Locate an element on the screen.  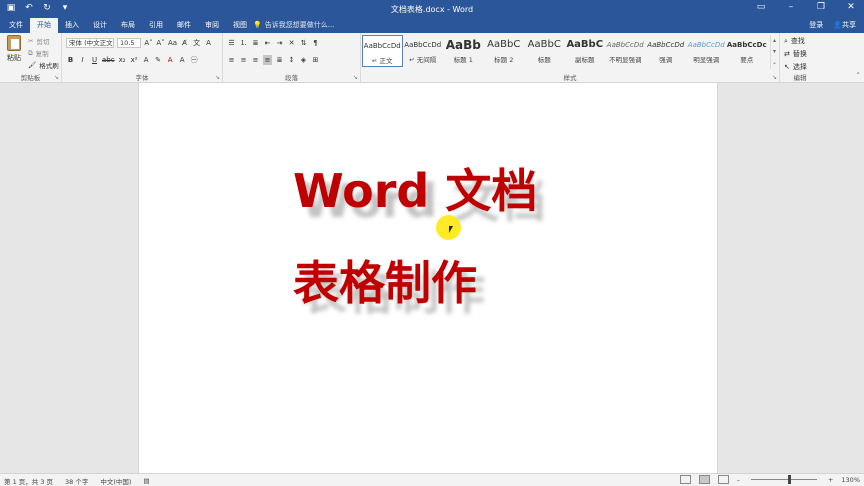
shrink-font-icon: A˅ is located at coordinates (160, 43).